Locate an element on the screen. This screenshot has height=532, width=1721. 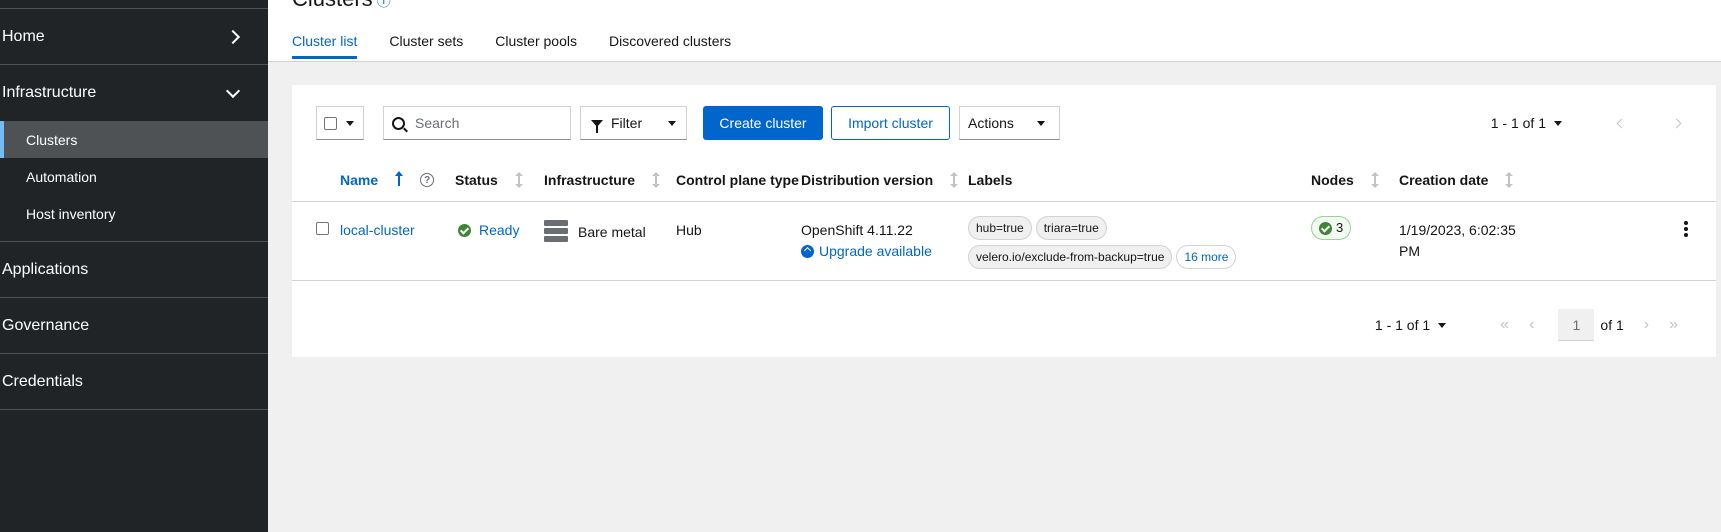
filter-icon is located at coordinates (597, 126).